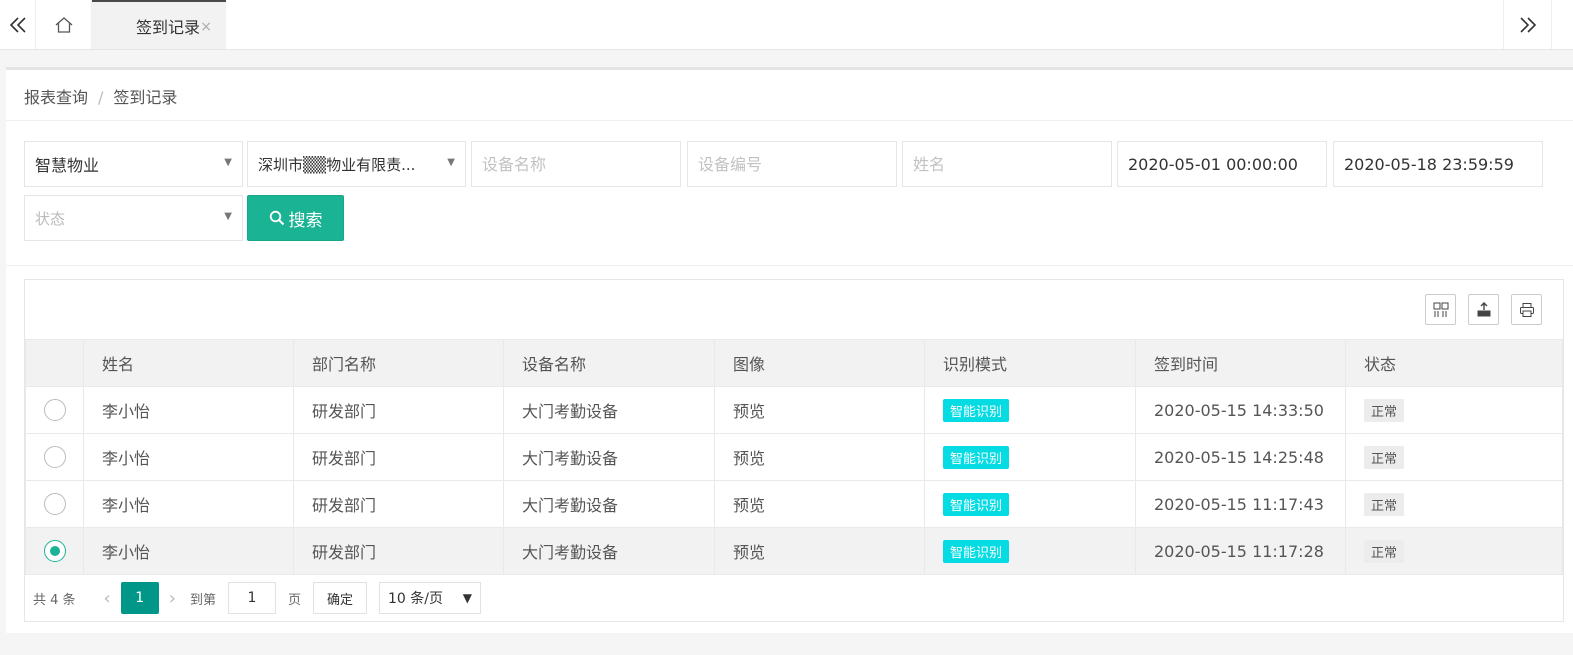 This screenshot has width=1573, height=655. Describe the element at coordinates (609, 363) in the screenshot. I see `column-header: 设备名称` at that location.